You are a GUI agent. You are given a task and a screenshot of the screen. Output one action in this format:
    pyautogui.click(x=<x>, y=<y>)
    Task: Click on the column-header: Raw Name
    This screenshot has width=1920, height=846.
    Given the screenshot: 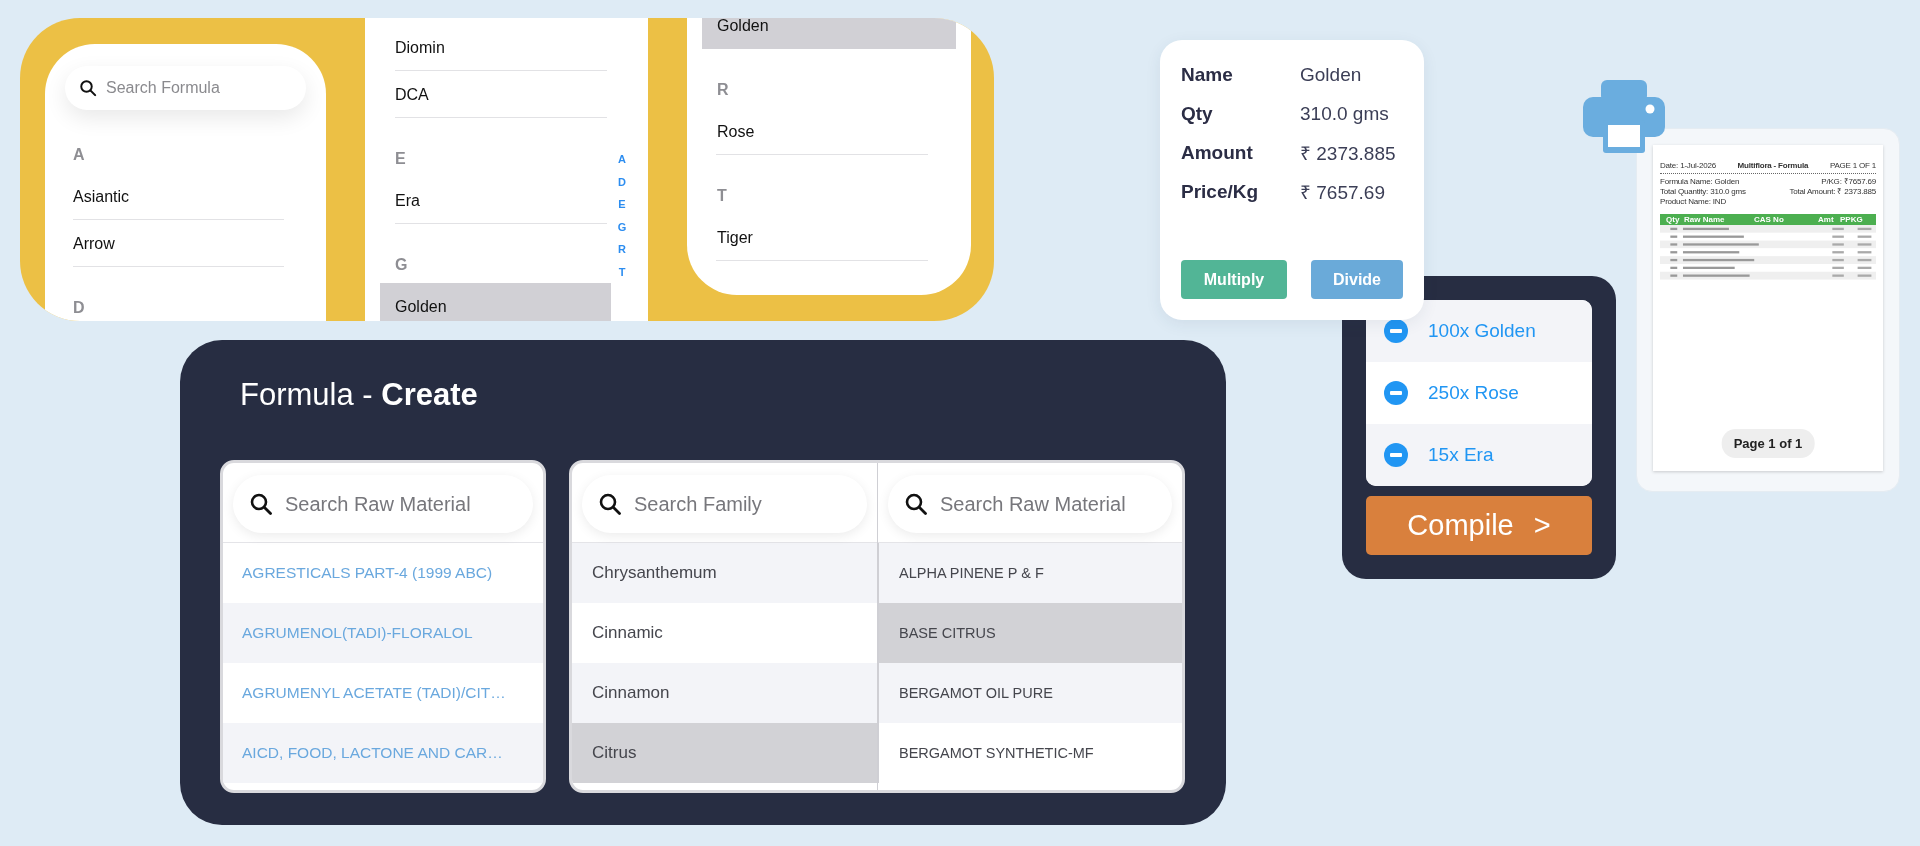 What is the action you would take?
    pyautogui.click(x=1705, y=219)
    